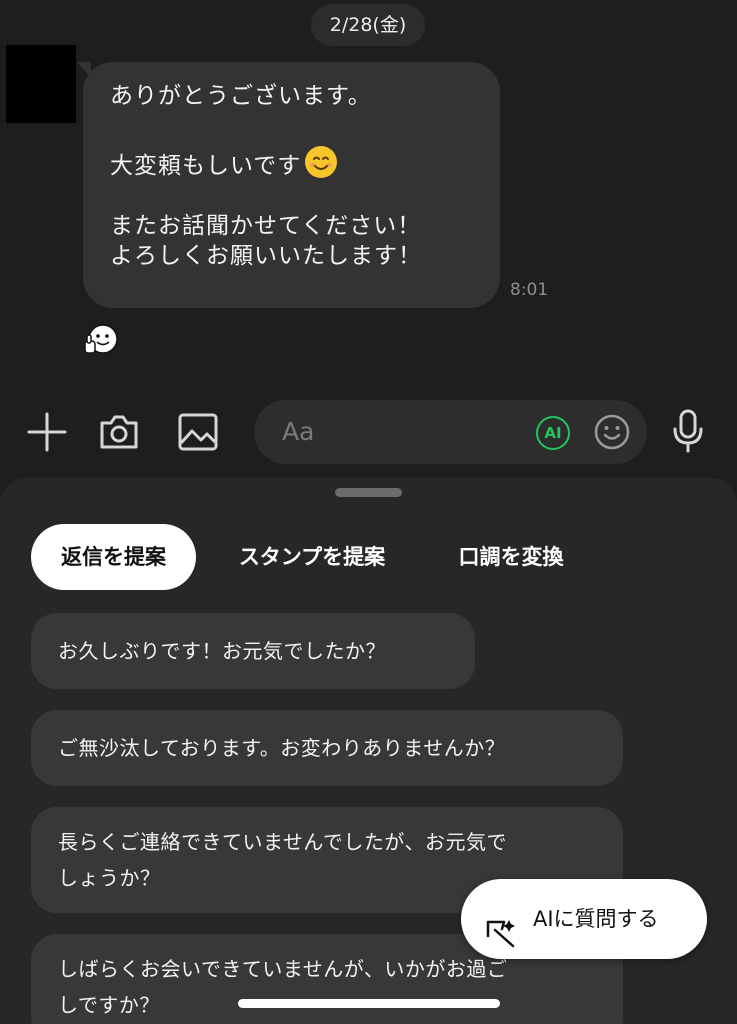 Image resolution: width=737 pixels, height=1024 pixels. I want to click on camera-icon, so click(119, 431).